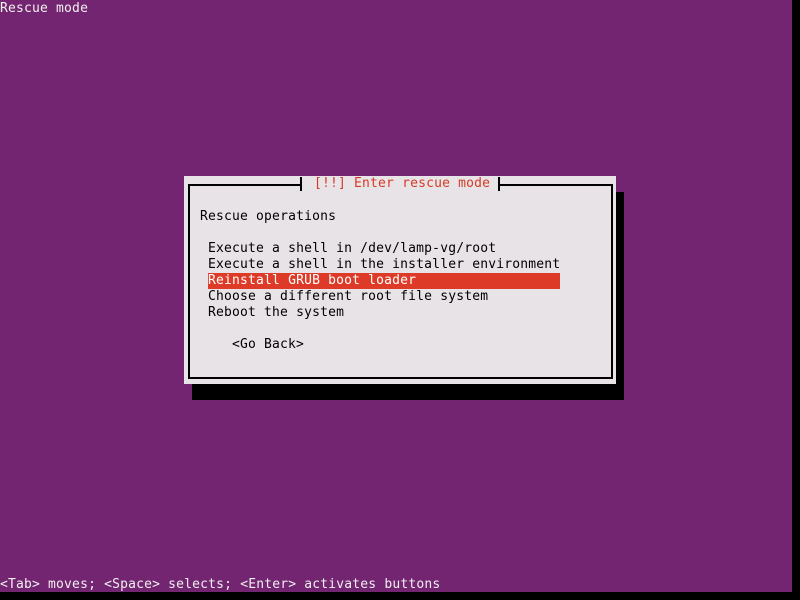  I want to click on title-separator-right, so click(499, 184).